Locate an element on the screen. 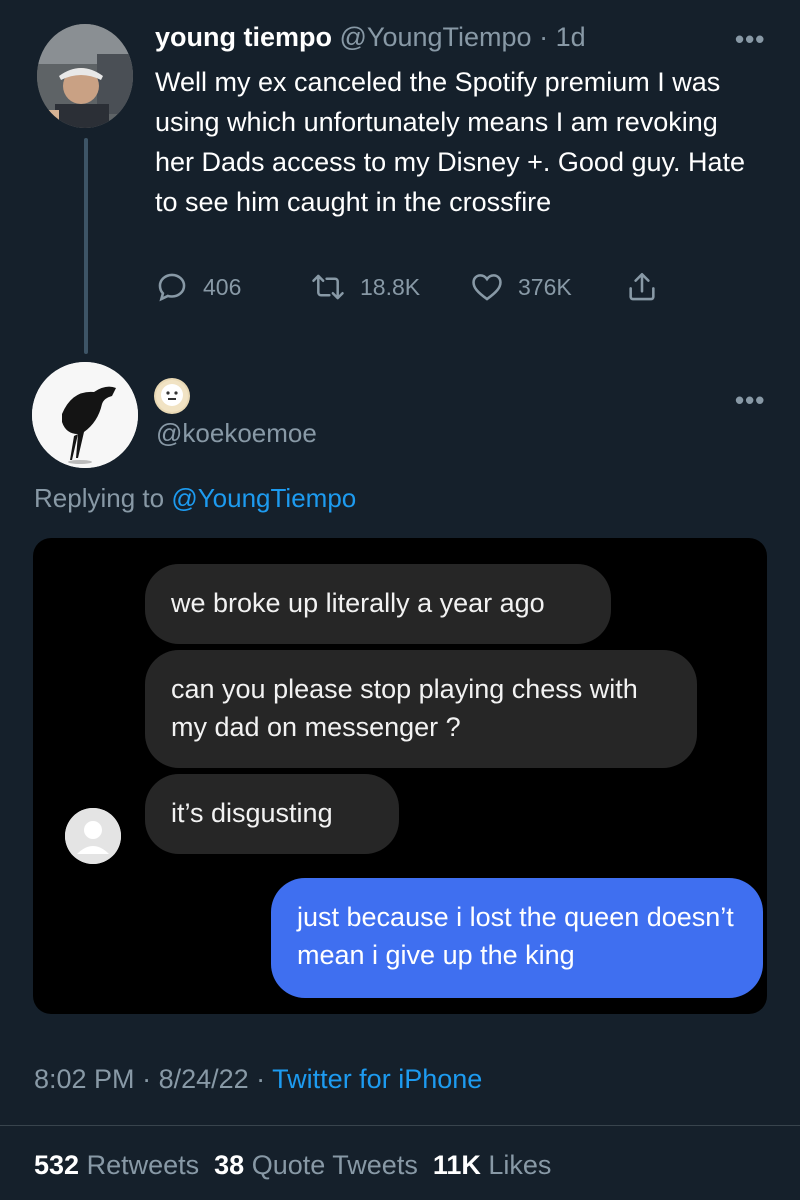  author-name: young tiempo is located at coordinates (243, 37).